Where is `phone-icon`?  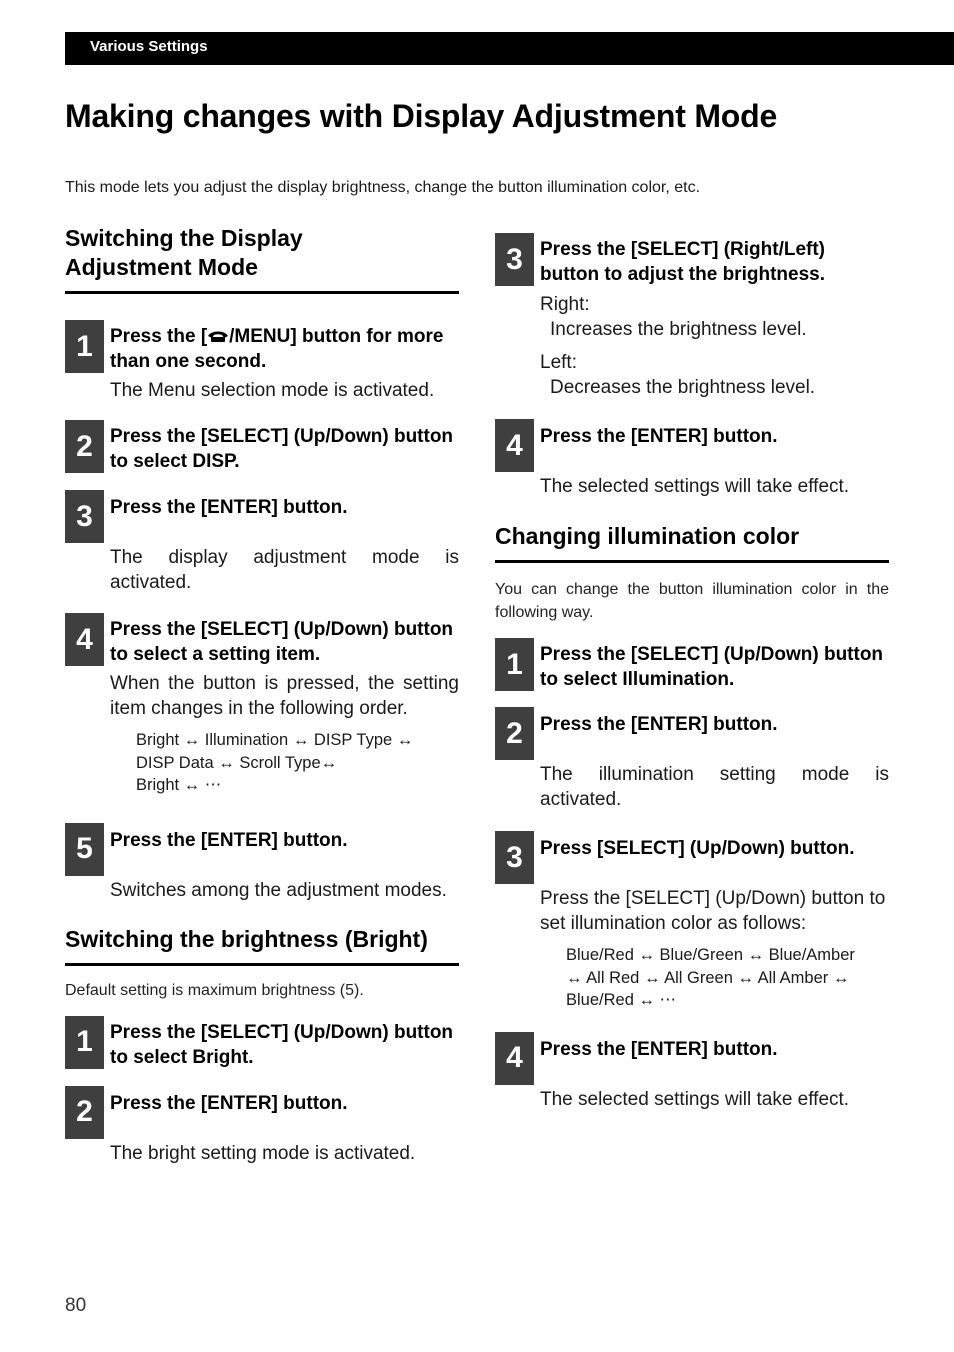
phone-icon is located at coordinates (218, 336).